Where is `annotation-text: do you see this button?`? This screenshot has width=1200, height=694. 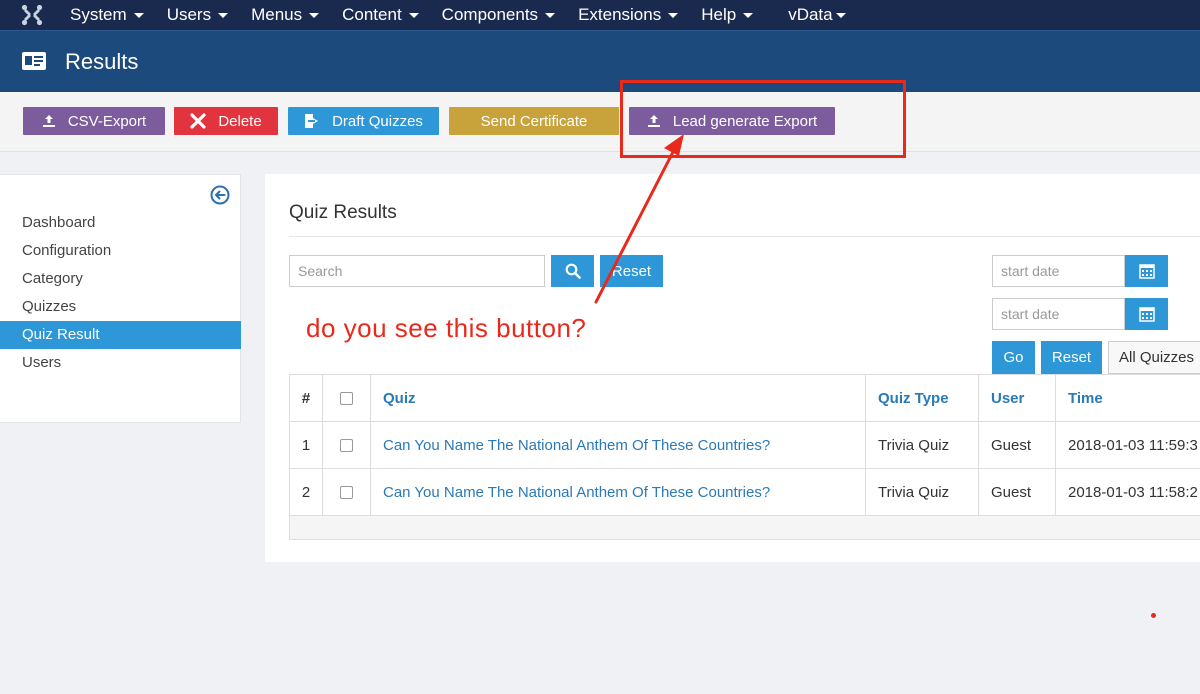
annotation-text: do you see this button? is located at coordinates (446, 328).